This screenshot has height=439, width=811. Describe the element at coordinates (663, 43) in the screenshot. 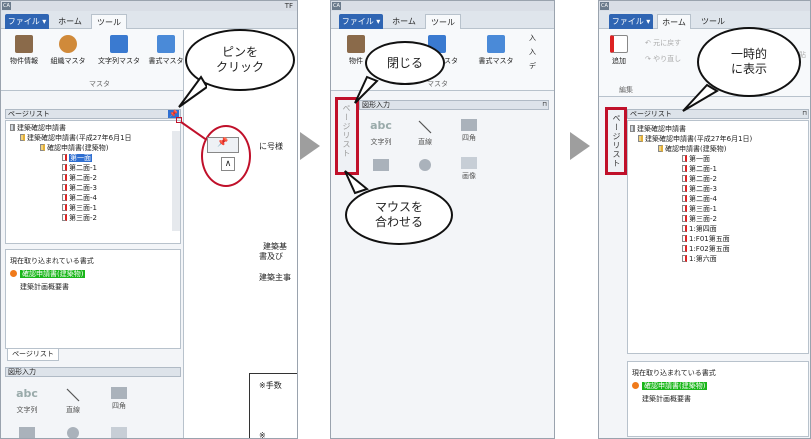

I see `undo-button: ↶ 元に戻す` at that location.